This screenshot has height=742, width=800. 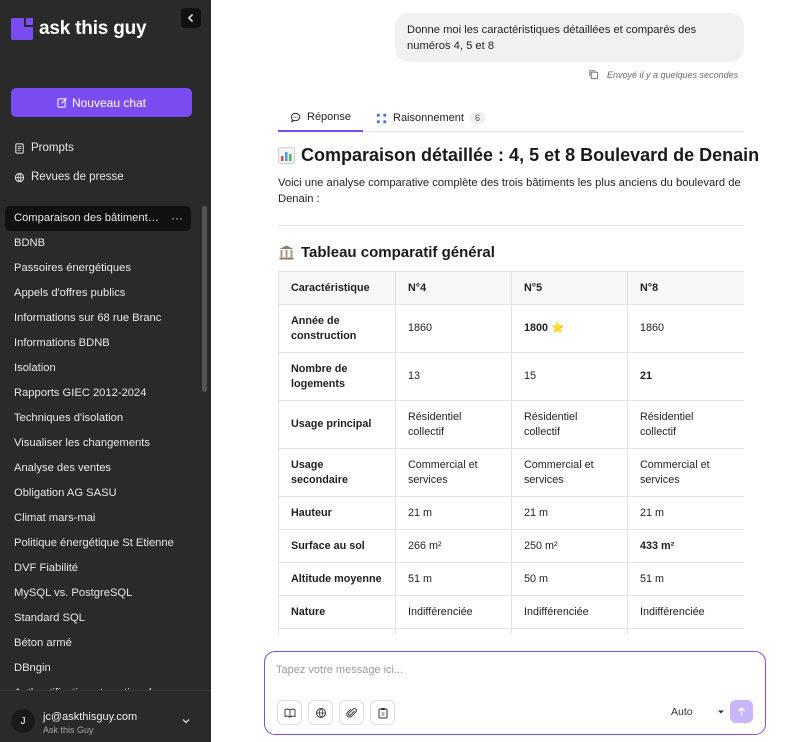 I want to click on caret-down-icon, so click(x=721, y=712).